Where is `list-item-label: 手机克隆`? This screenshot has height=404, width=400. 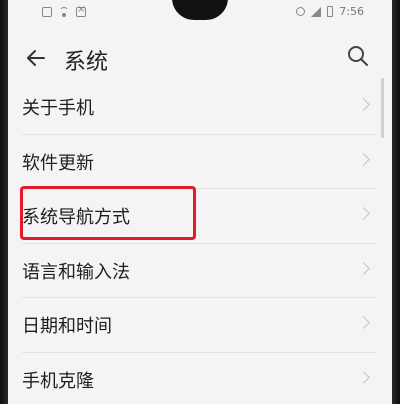 list-item-label: 手机克隆 is located at coordinates (58, 381).